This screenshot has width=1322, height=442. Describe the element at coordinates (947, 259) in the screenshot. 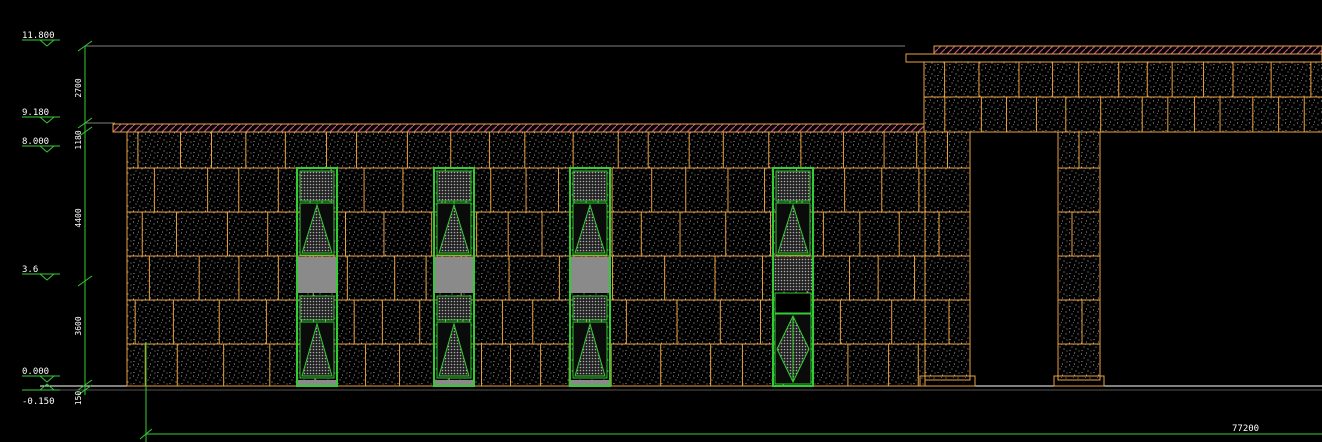

I see `column-left` at that location.